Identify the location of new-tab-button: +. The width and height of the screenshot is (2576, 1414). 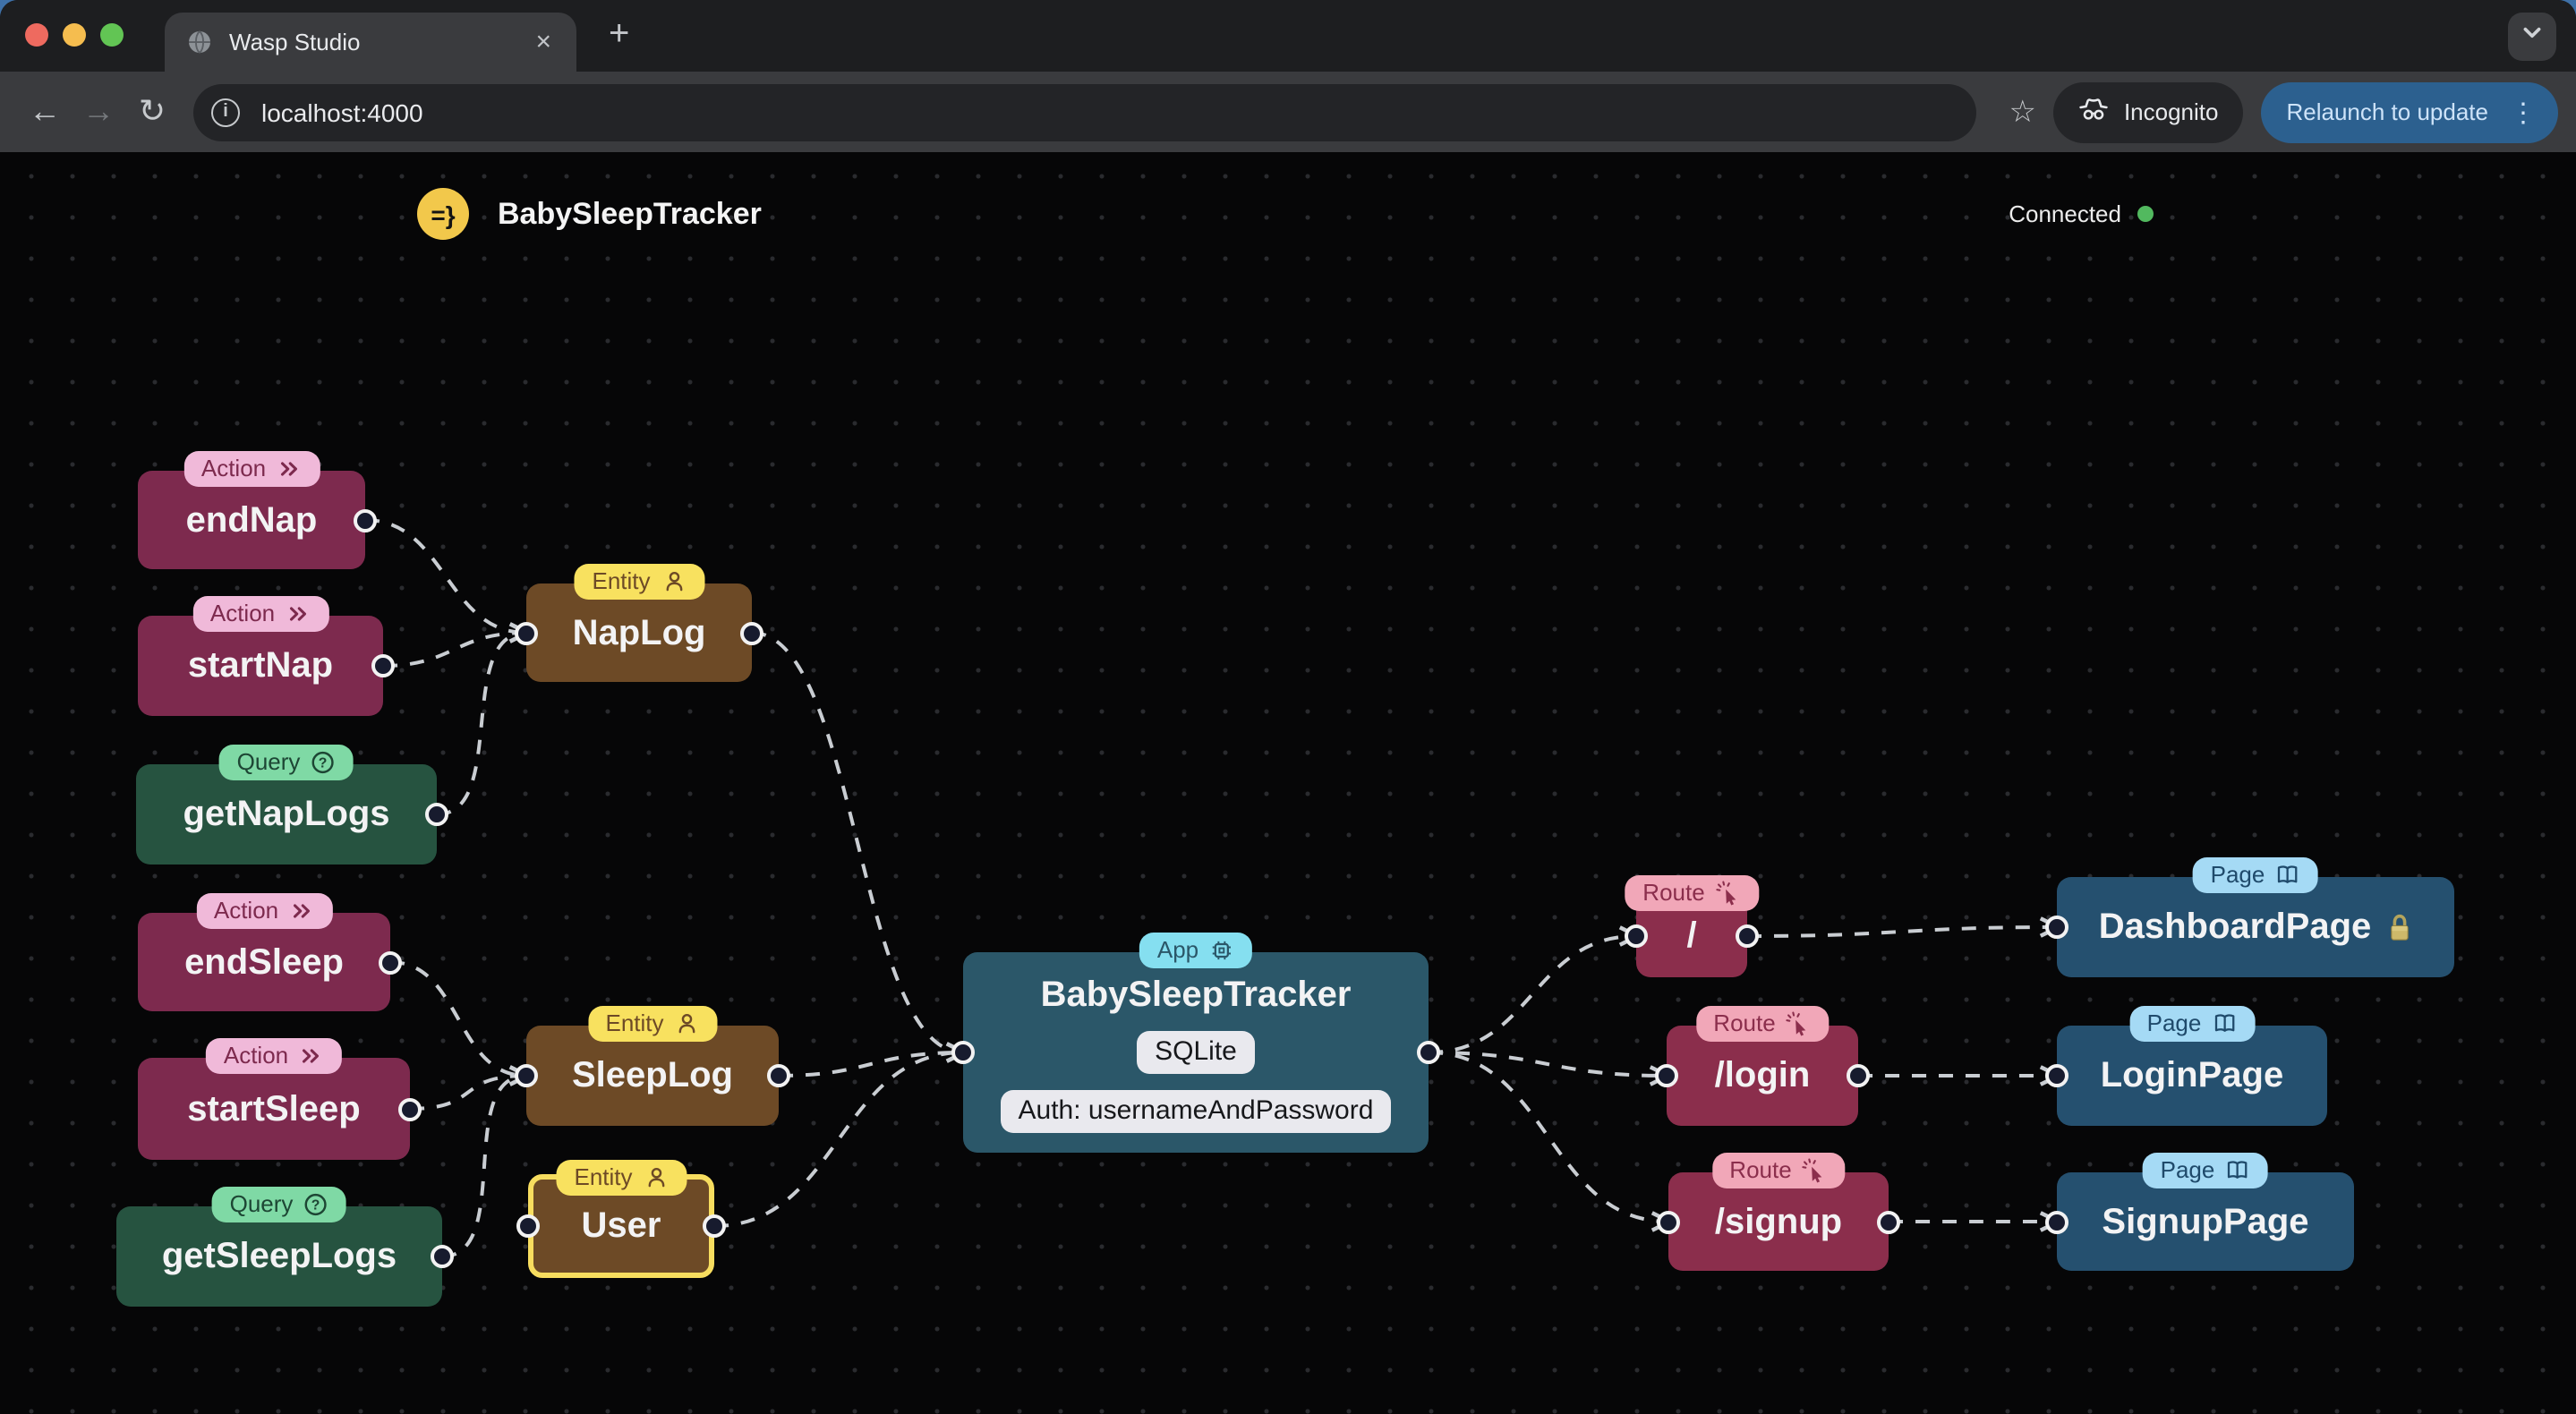
(619, 34).